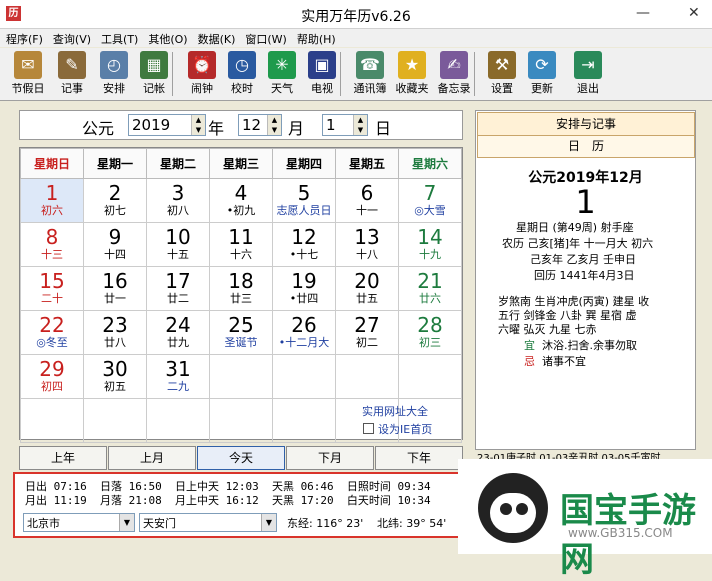 The image size is (712, 581). Describe the element at coordinates (304, 288) in the screenshot. I see `day-cell: 19 •廿四` at that location.